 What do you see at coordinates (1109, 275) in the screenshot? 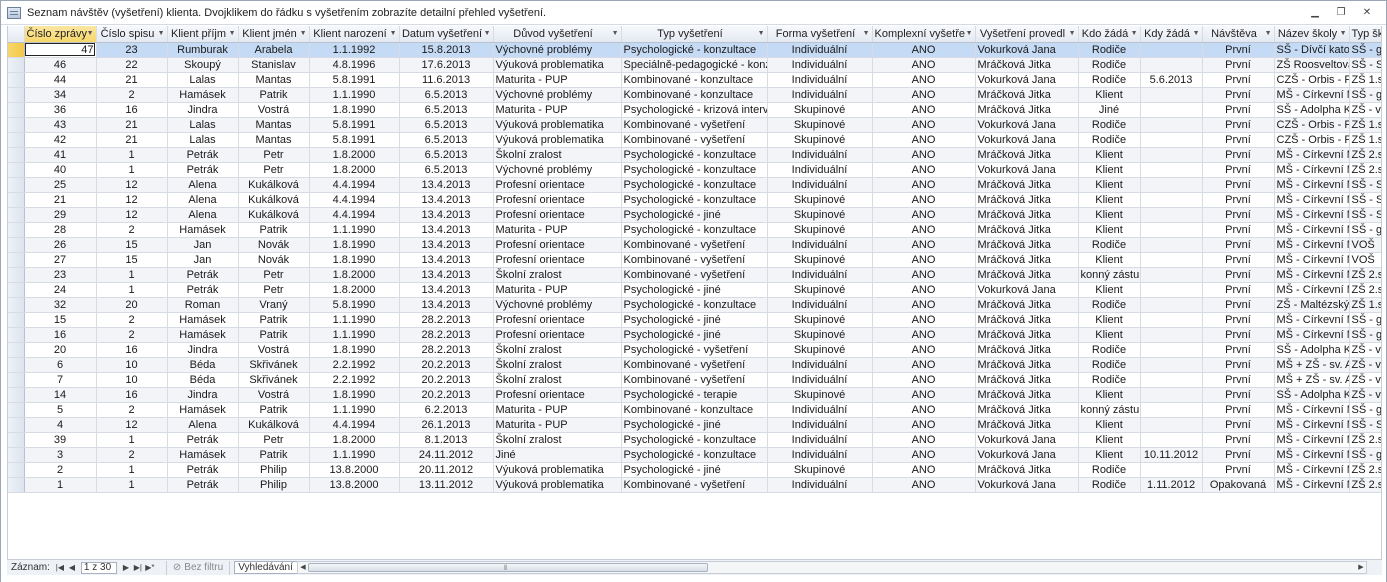
I see `table-cell: konný zástup` at bounding box center [1109, 275].